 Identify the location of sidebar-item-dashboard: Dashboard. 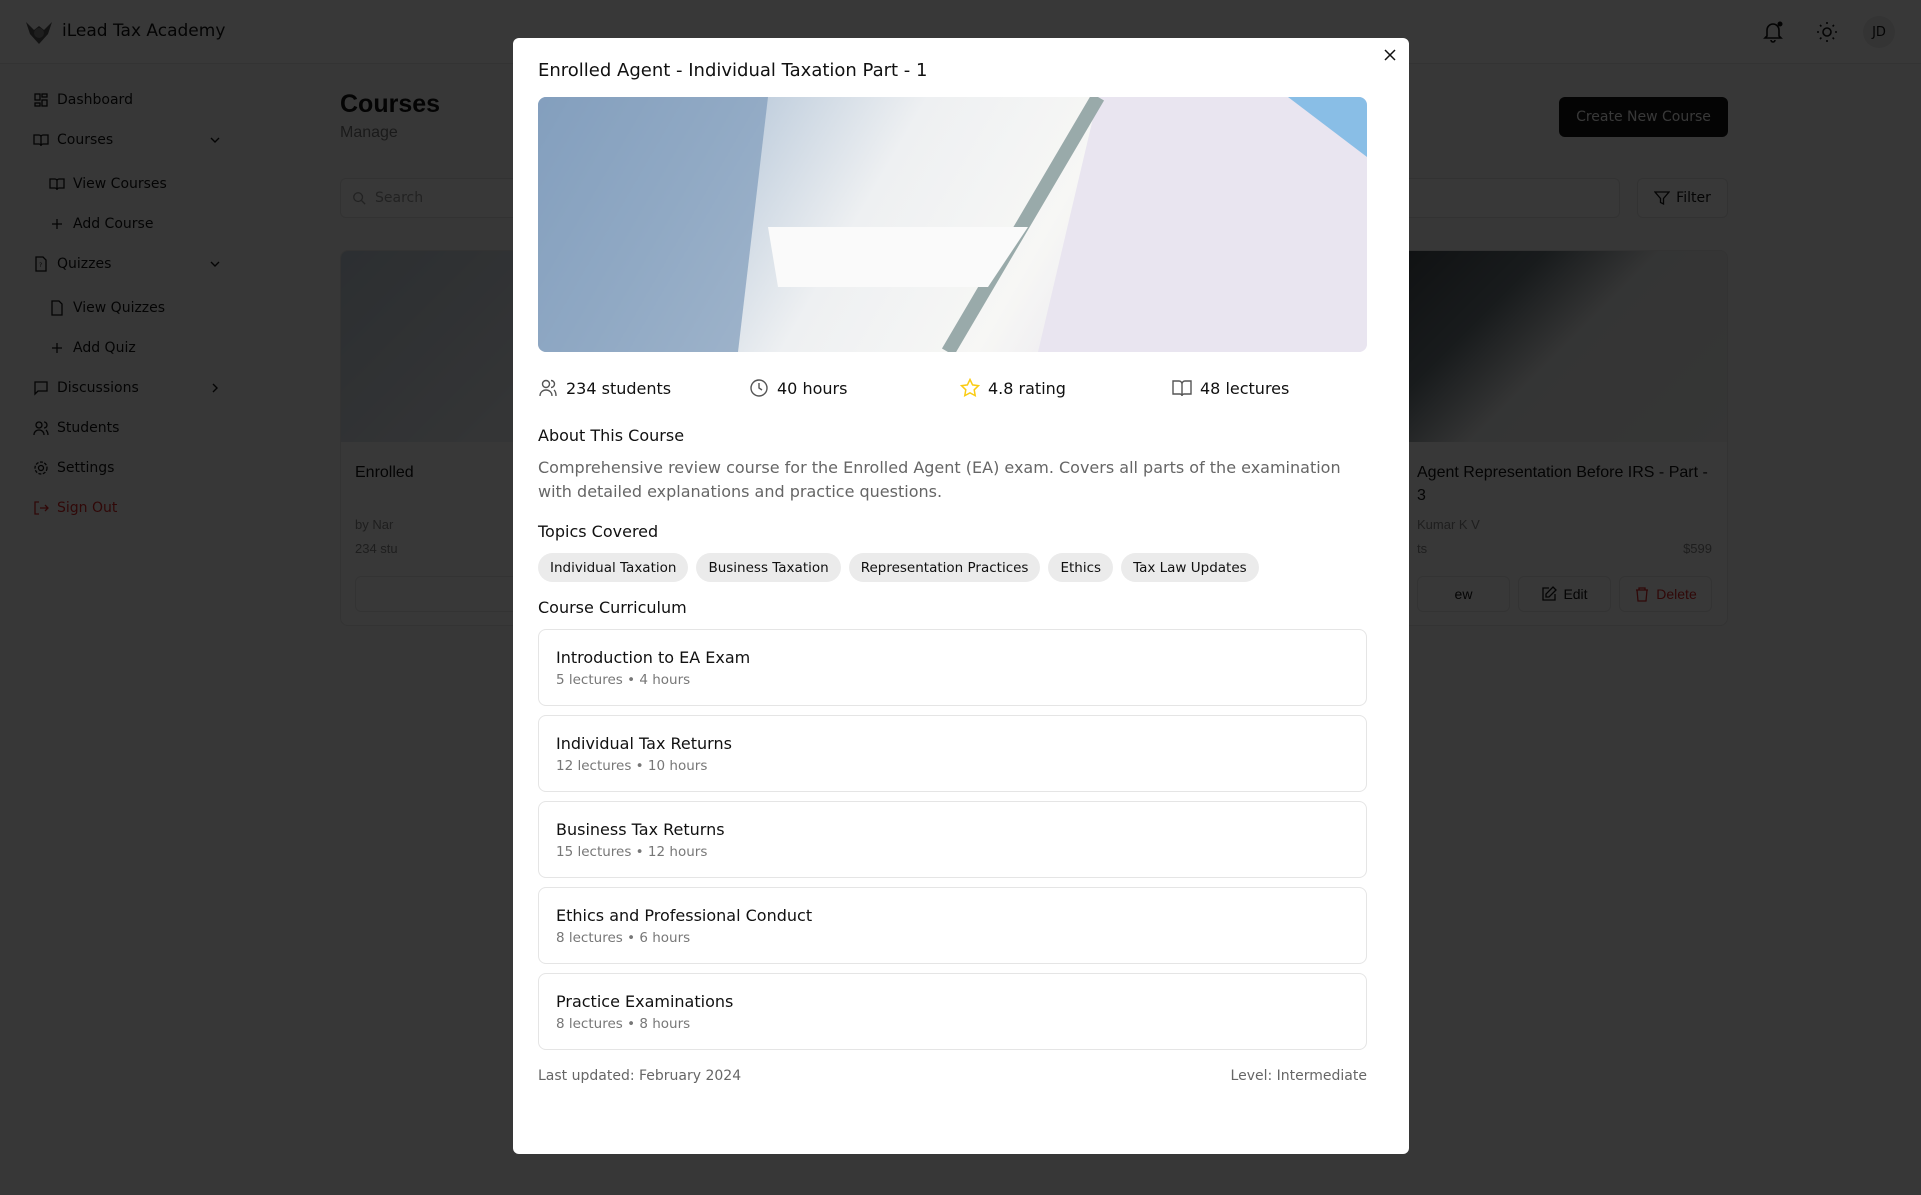
(128, 100).